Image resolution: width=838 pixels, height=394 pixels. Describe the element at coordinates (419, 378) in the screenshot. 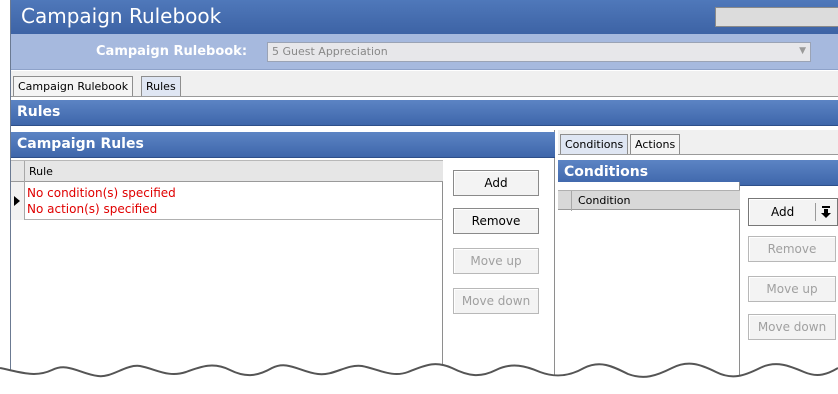

I see `torn-edge-decoration` at that location.